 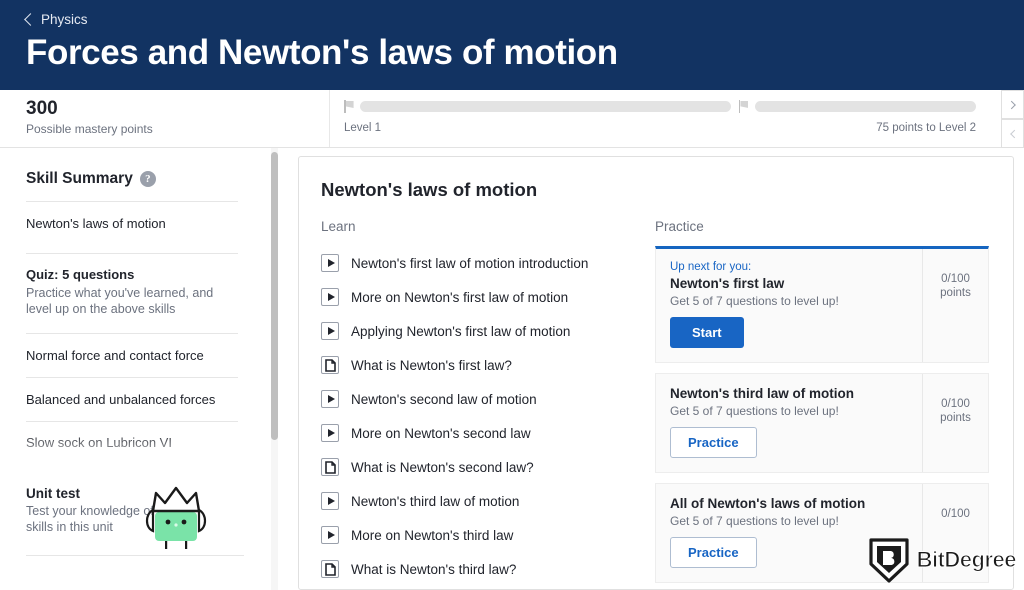 What do you see at coordinates (524, 19) in the screenshot?
I see `breadcrumb: Physics` at bounding box center [524, 19].